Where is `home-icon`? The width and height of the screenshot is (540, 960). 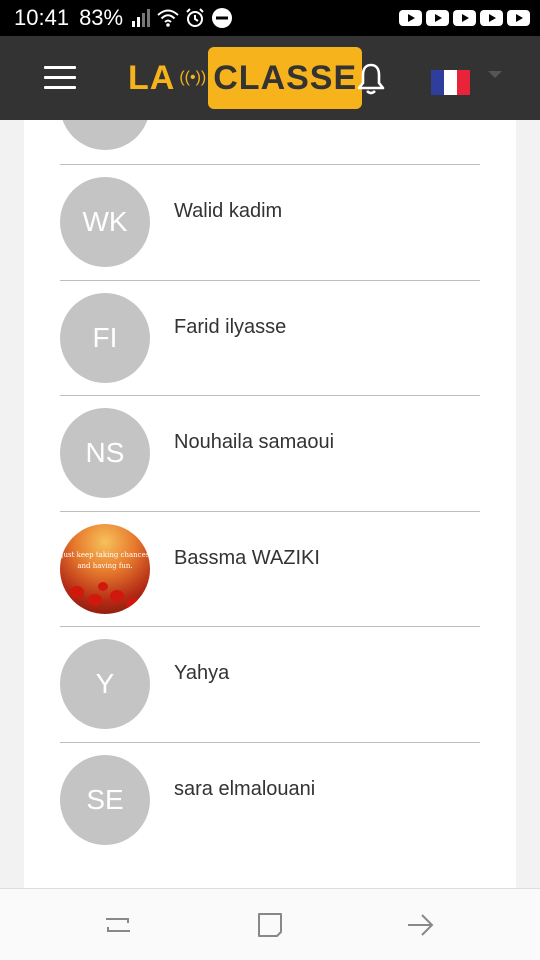 home-icon is located at coordinates (270, 925).